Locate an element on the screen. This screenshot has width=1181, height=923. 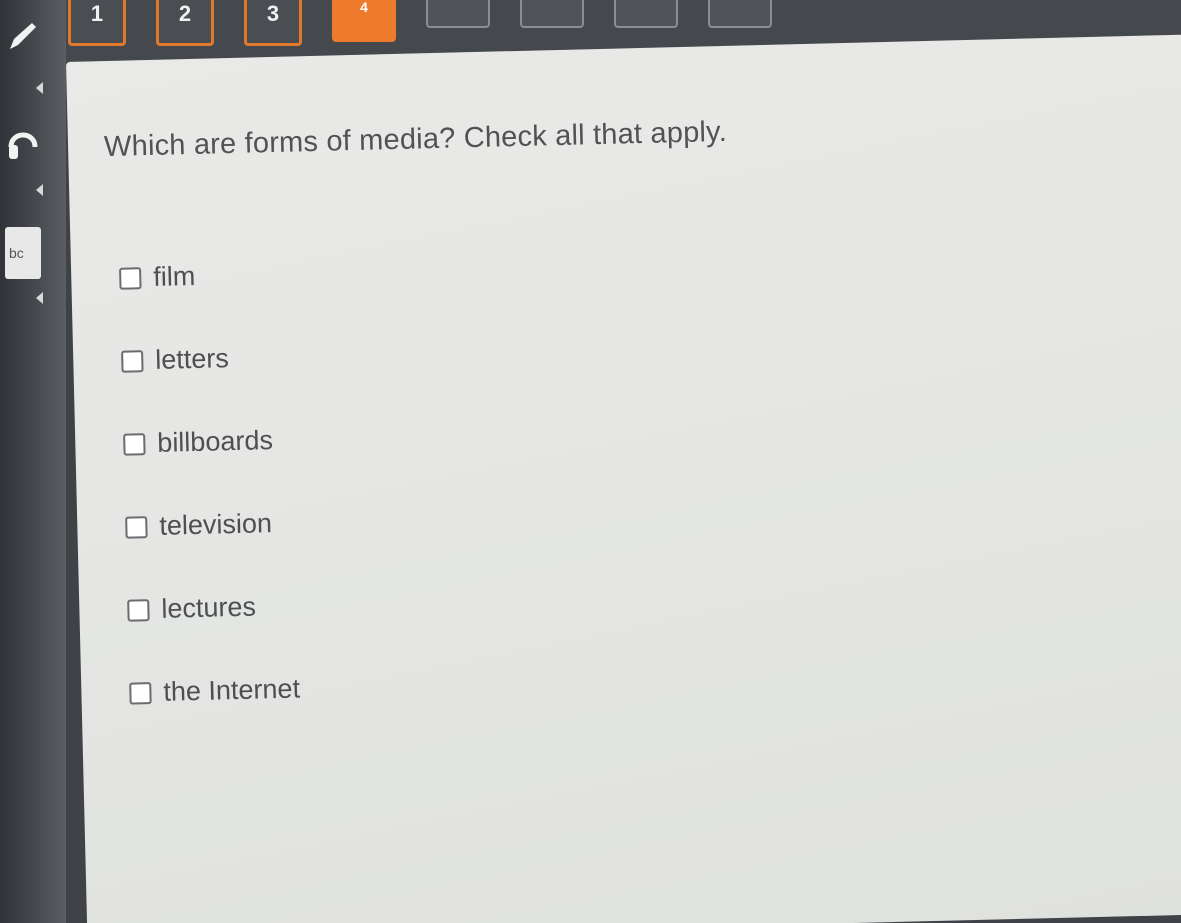
reference-label: bc is located at coordinates (16, 253).